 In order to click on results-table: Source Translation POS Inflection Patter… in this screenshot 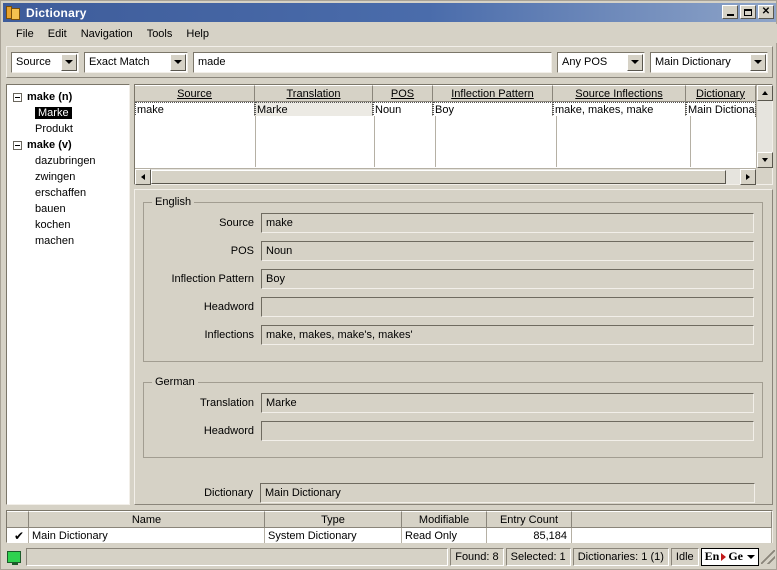, I will do `click(453, 134)`.